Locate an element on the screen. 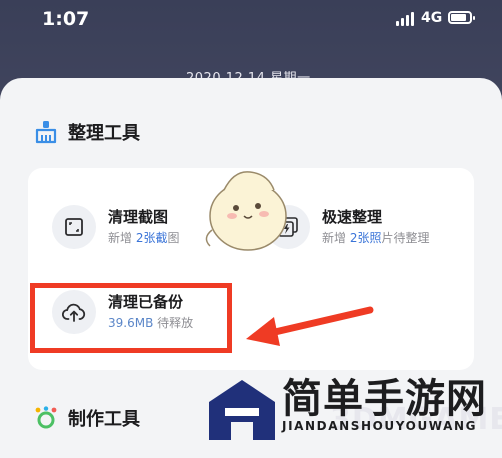 The image size is (502, 458). watermark-pinyin: JIANDANSHOUYOUWANG is located at coordinates (380, 426).